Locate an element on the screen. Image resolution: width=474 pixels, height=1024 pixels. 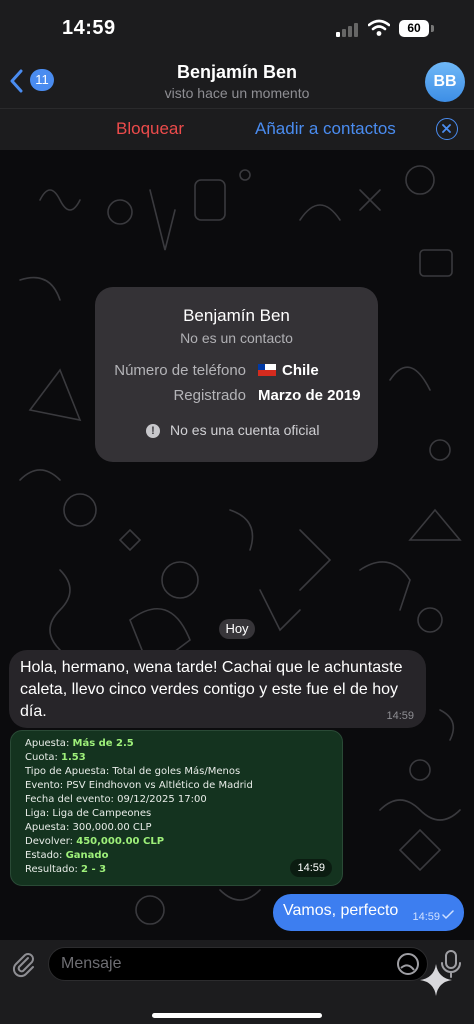
chat-title: Benjamín Ben is located at coordinates (237, 72).